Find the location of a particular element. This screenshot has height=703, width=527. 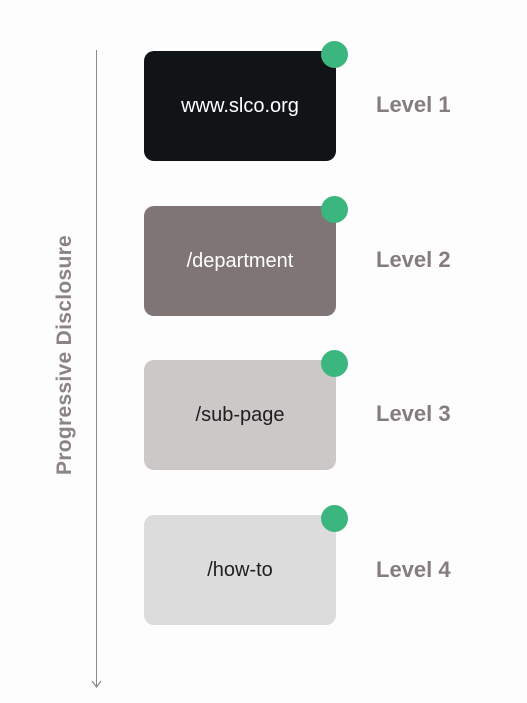

level-2-label: Level 2 is located at coordinates (413, 259).